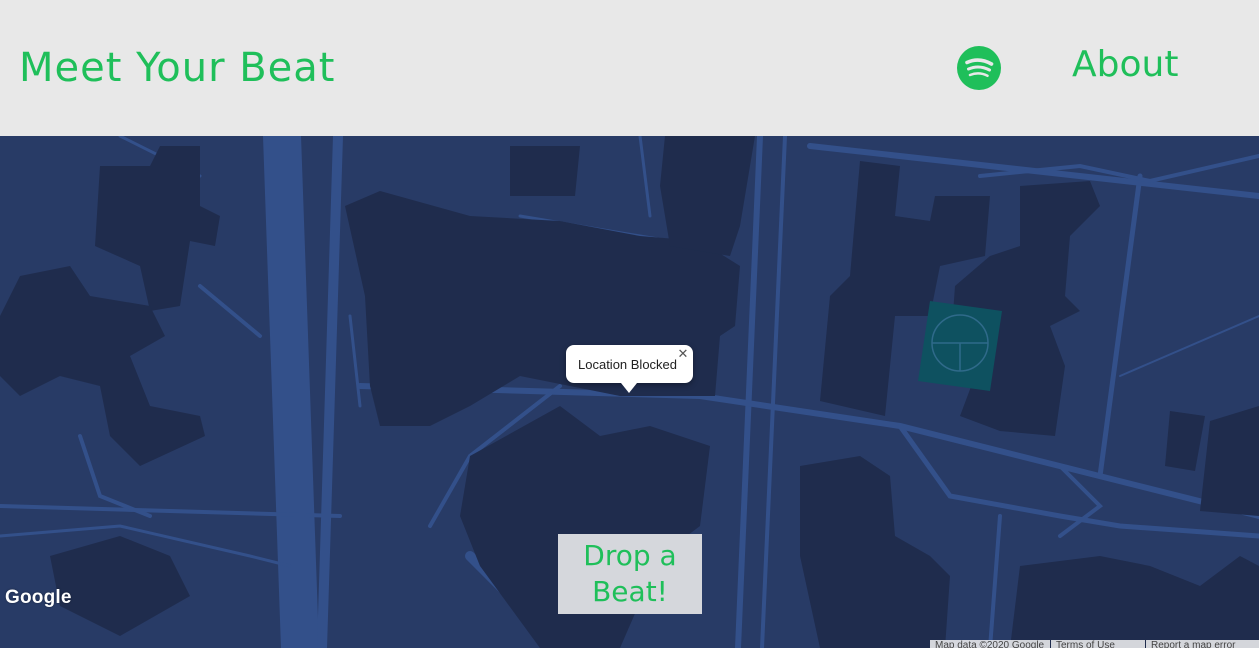 Image resolution: width=1259 pixels, height=648 pixels. What do you see at coordinates (38, 598) in the screenshot?
I see `google-logo: Google` at bounding box center [38, 598].